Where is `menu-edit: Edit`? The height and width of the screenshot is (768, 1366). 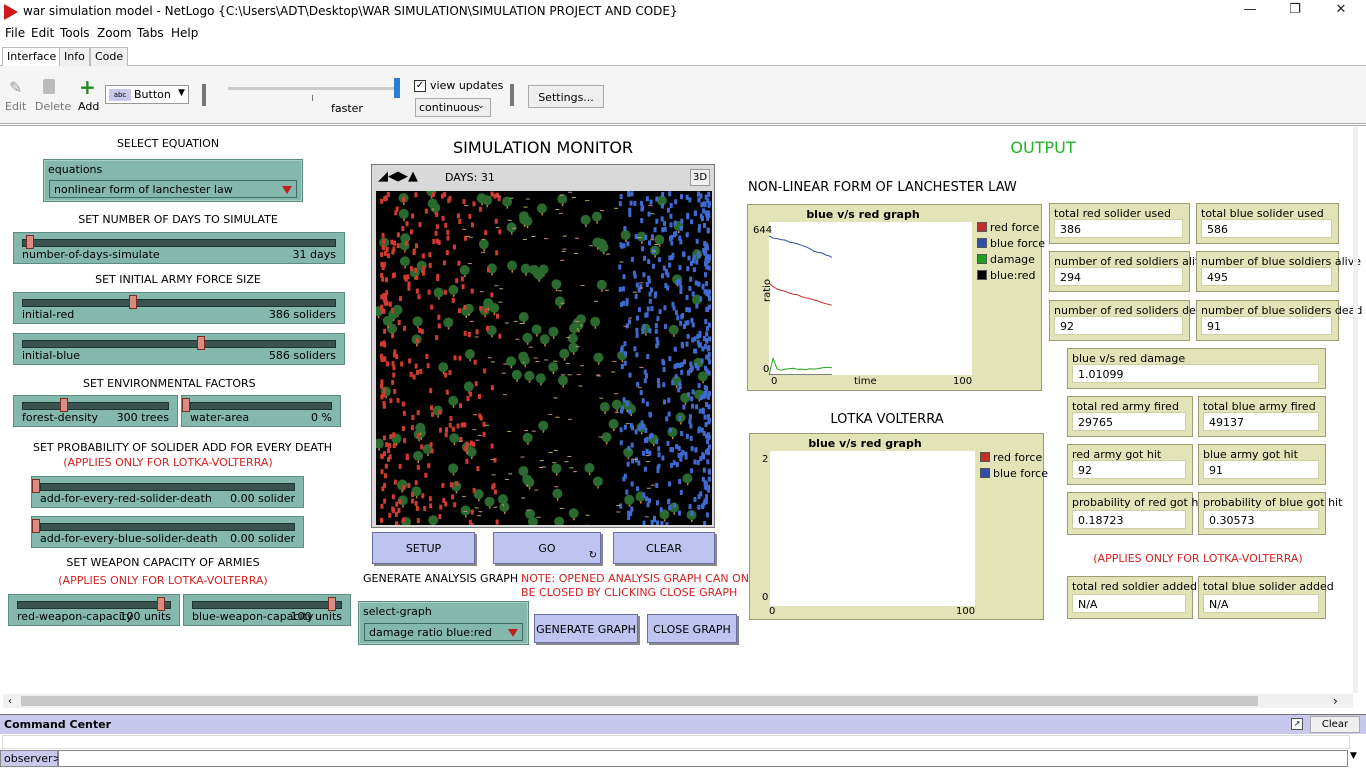
menu-edit: Edit is located at coordinates (42, 33).